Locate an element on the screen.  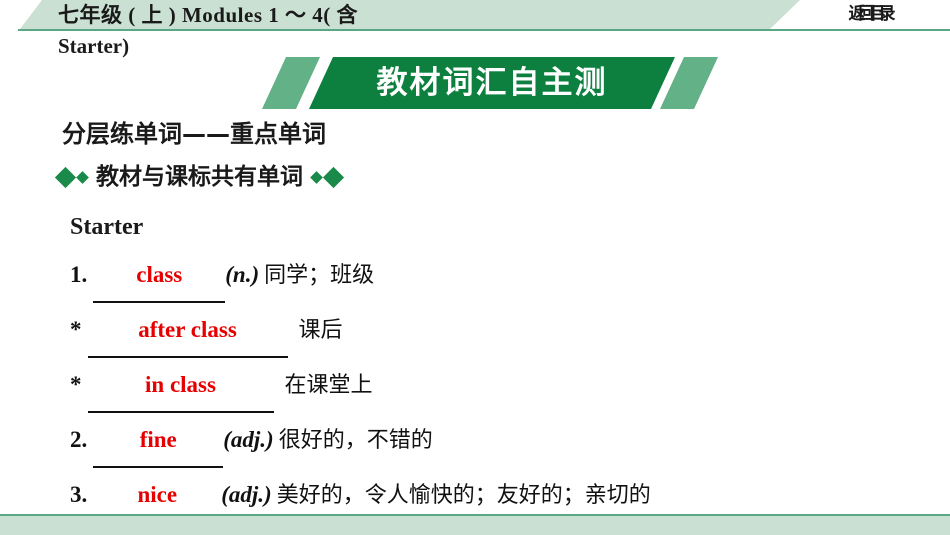
entry-meaning: 在课堂上 is located at coordinates (328, 385).